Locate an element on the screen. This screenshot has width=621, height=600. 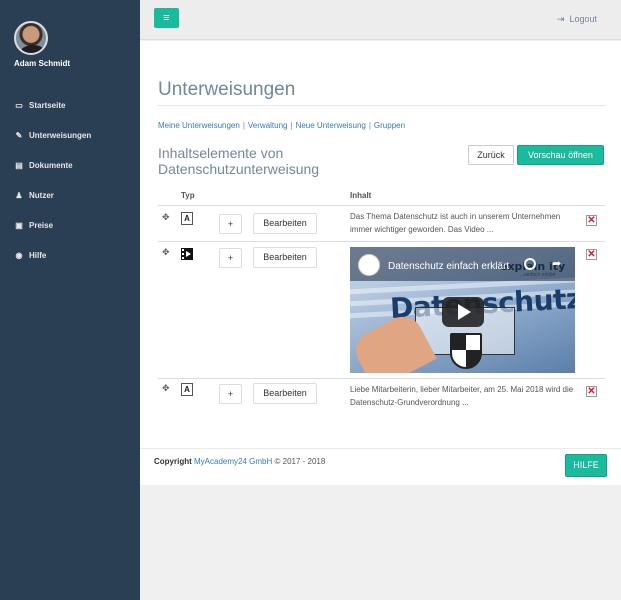
hamburger-icon: ≡ is located at coordinates (166, 18).